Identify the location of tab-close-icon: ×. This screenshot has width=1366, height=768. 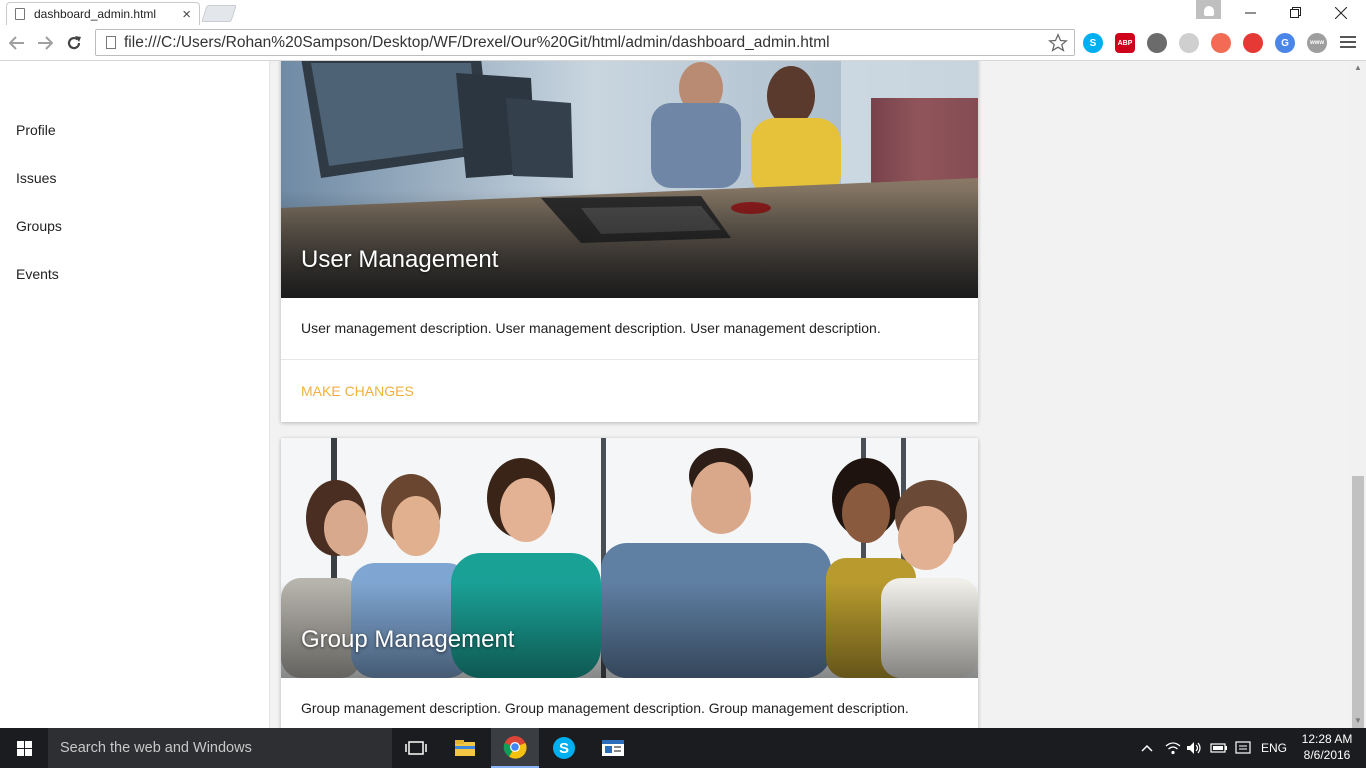
(186, 14).